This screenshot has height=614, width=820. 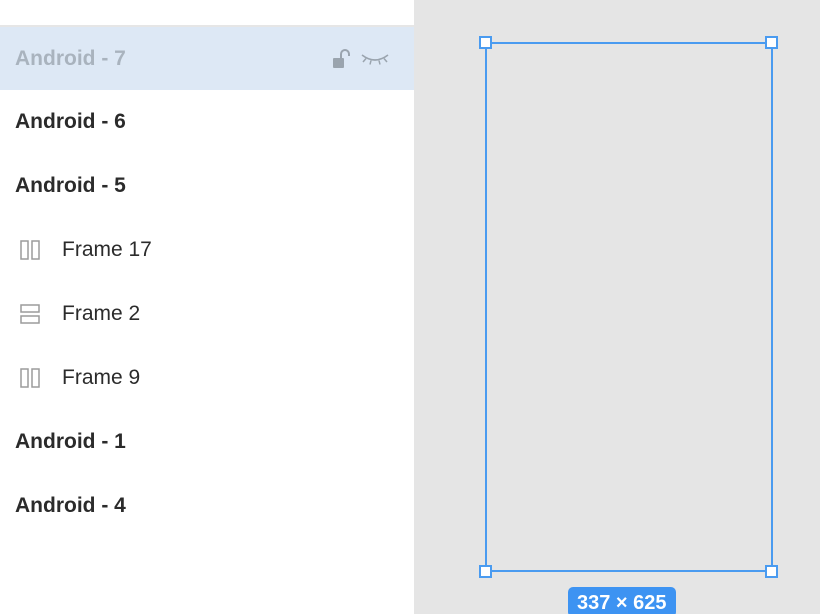 I want to click on resize-handle-bottom-left, so click(x=485, y=571).